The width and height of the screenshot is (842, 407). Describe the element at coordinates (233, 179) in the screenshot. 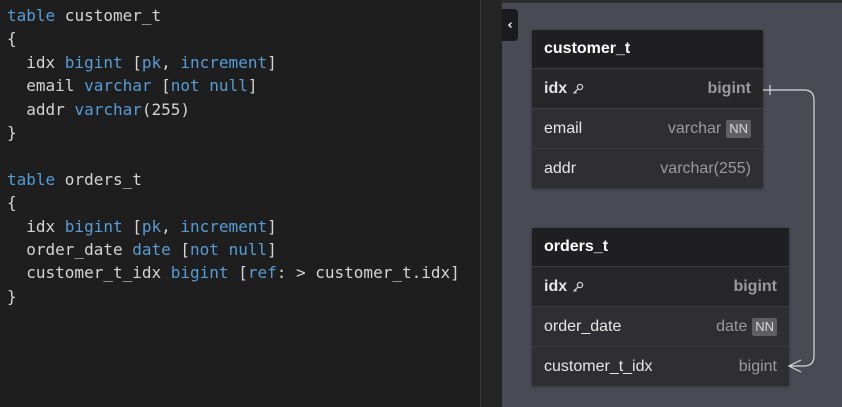

I see `code-line: table orders_t` at that location.